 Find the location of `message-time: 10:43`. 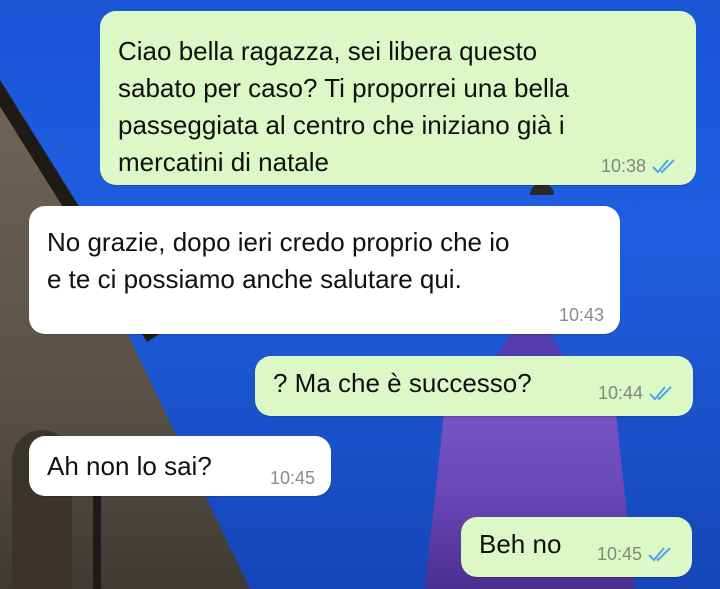

message-time: 10:43 is located at coordinates (581, 315).